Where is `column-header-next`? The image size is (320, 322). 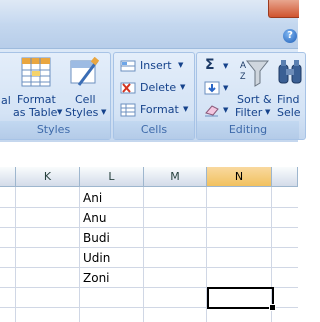
column-header-next is located at coordinates (285, 177).